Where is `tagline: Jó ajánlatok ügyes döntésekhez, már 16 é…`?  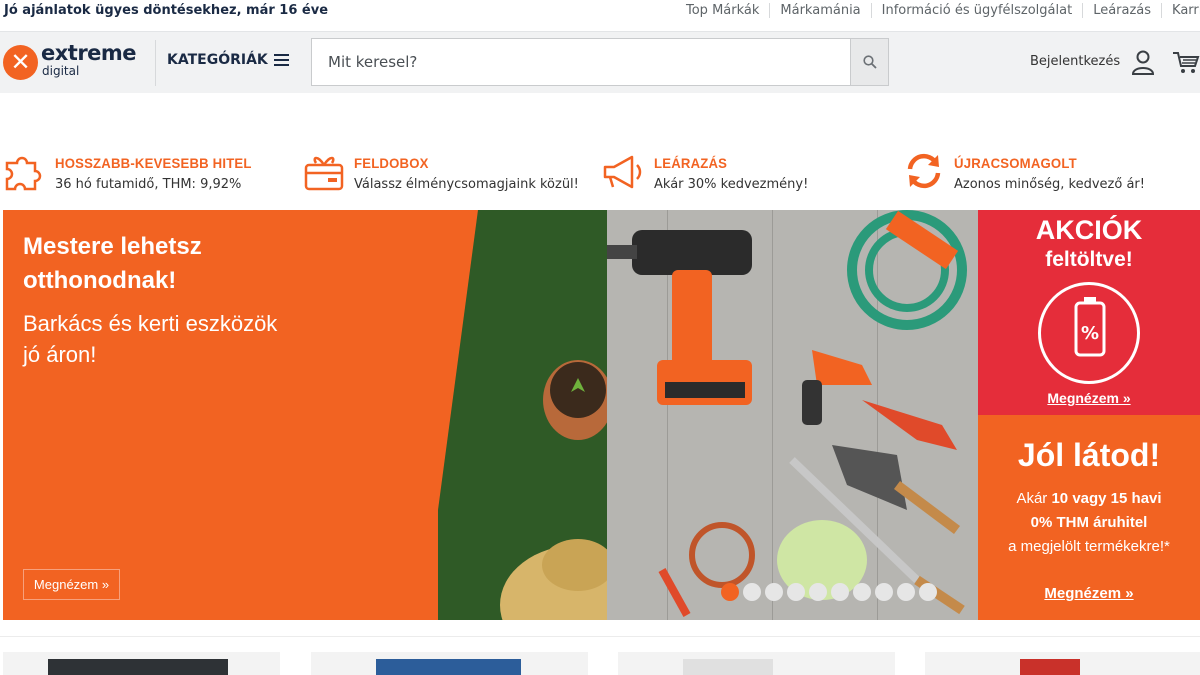 tagline: Jó ajánlatok ügyes döntésekhez, már 16 é… is located at coordinates (166, 10).